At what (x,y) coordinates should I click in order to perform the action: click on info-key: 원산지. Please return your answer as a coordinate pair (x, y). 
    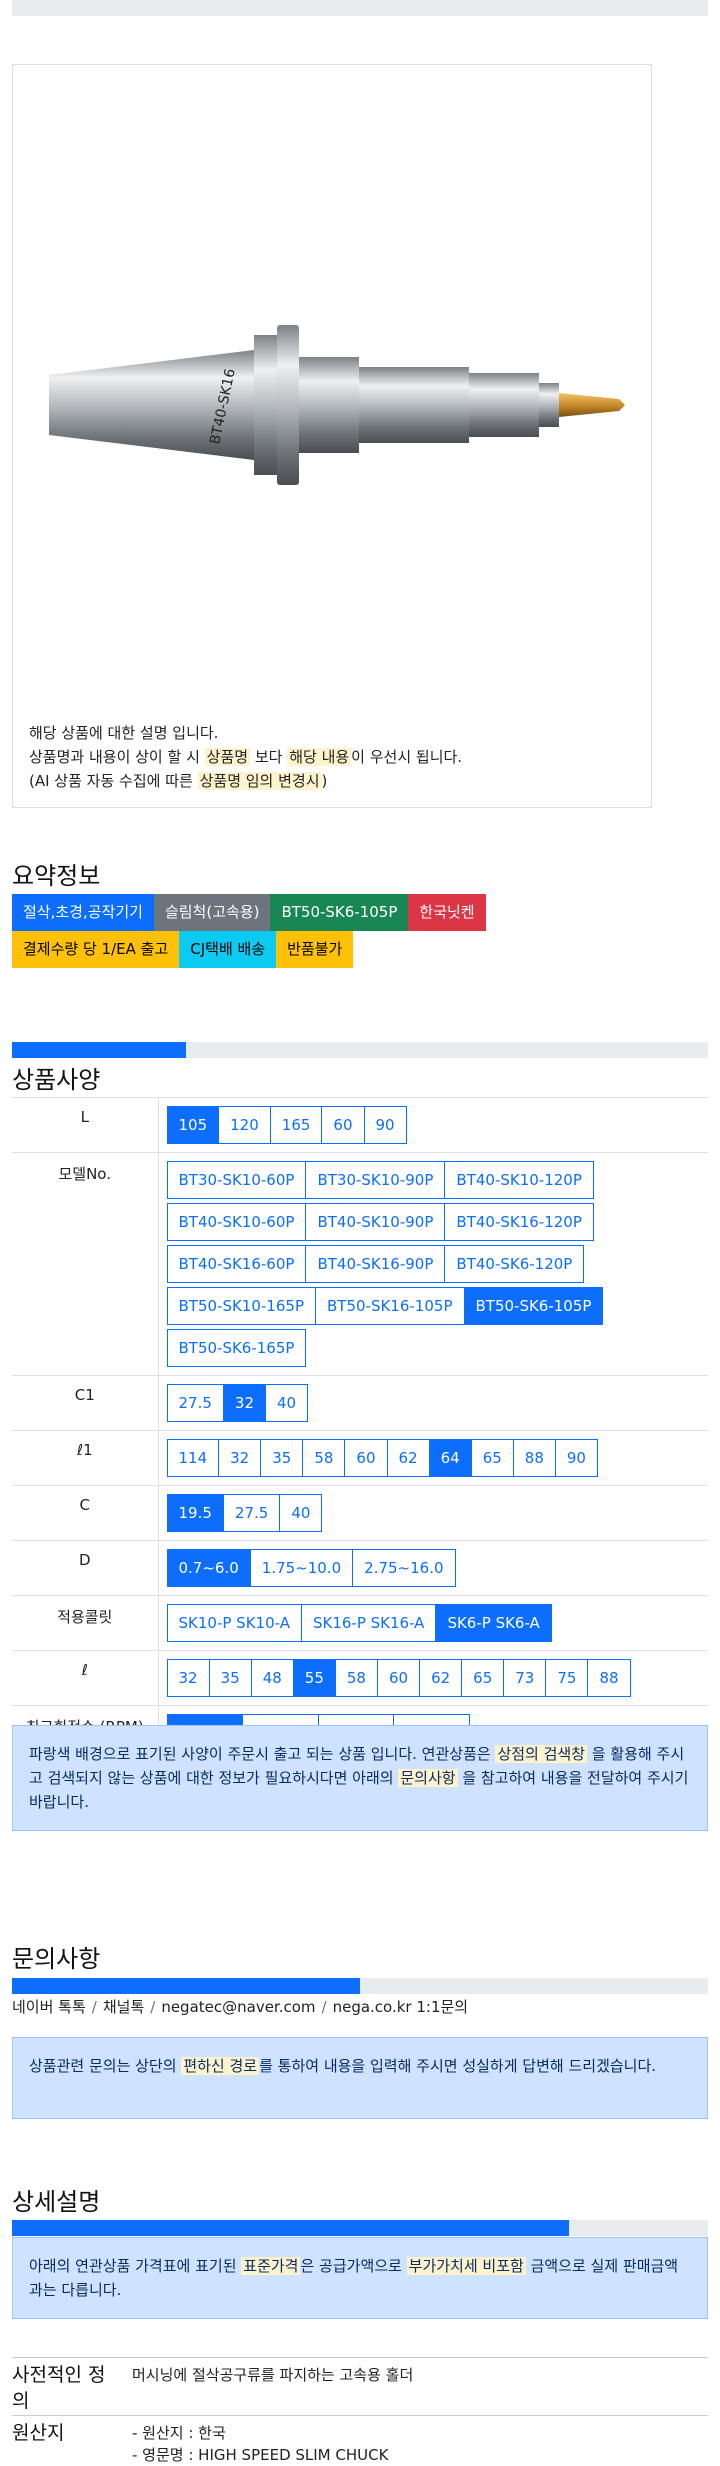
    Looking at the image, I should click on (38, 2433).